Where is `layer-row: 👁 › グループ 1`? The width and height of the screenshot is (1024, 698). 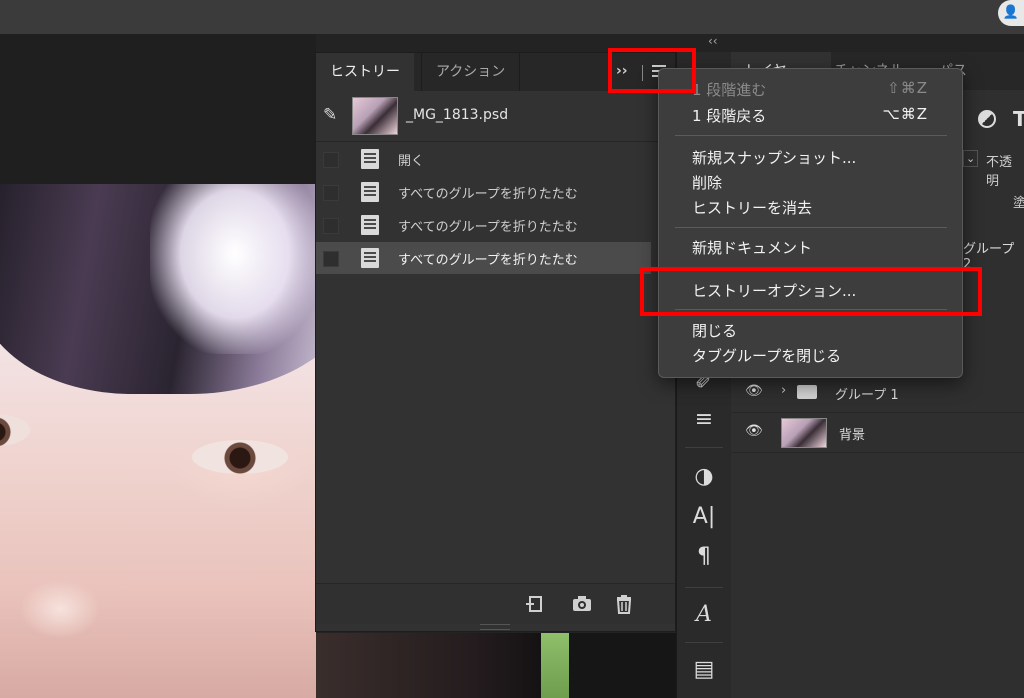
layer-row: 👁 › グループ 1 is located at coordinates (877, 392).